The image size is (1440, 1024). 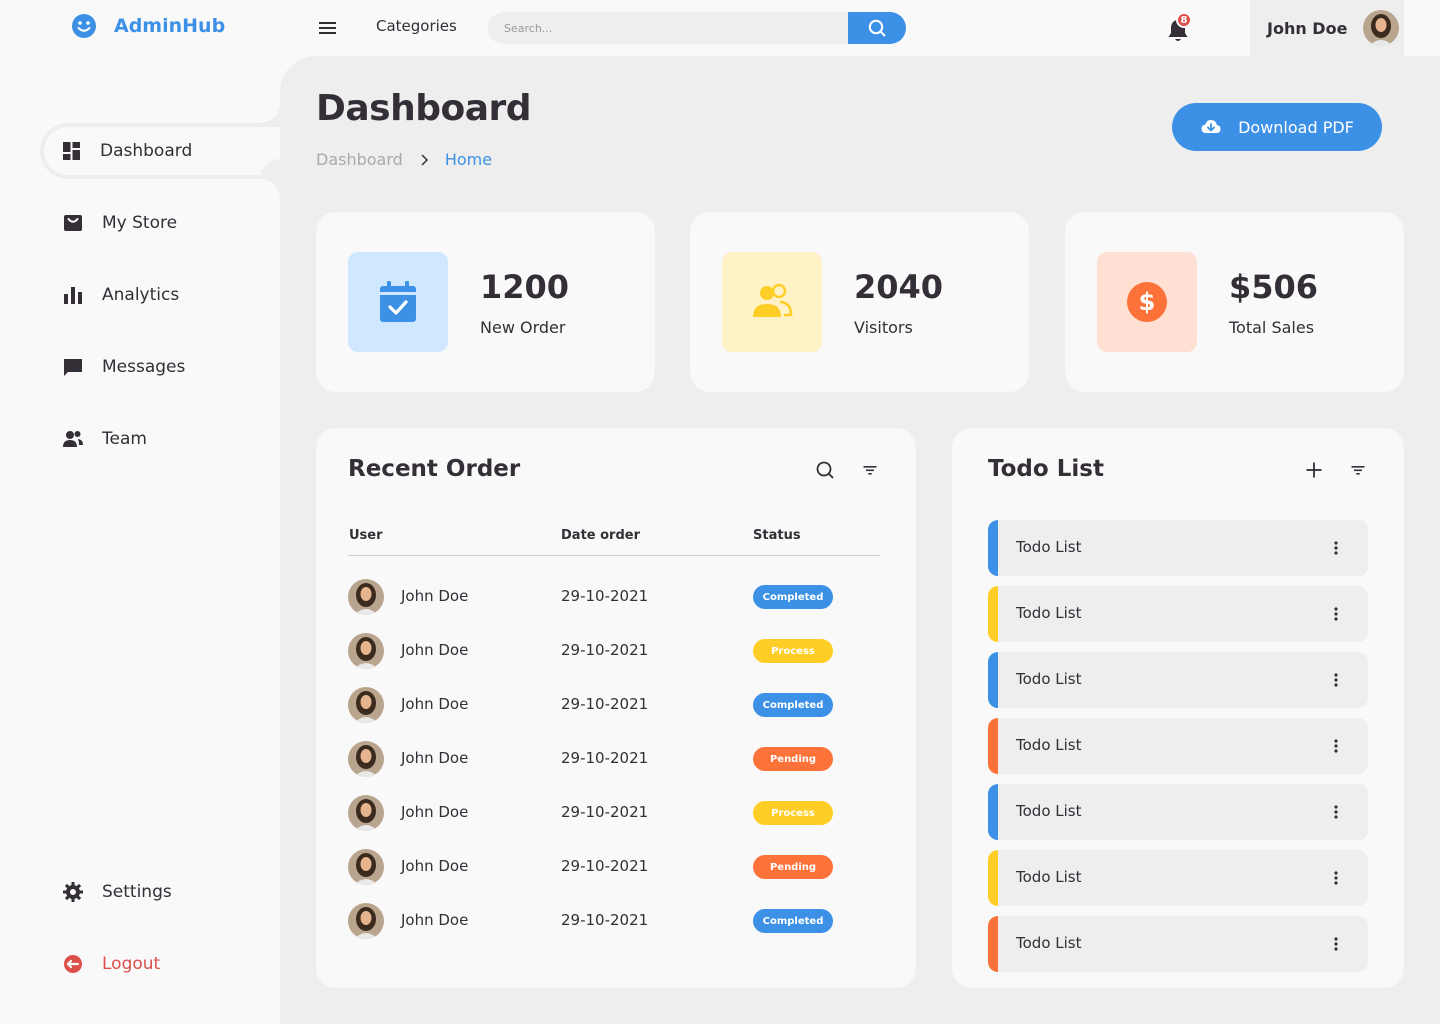 I want to click on search-form, so click(x=697, y=28).